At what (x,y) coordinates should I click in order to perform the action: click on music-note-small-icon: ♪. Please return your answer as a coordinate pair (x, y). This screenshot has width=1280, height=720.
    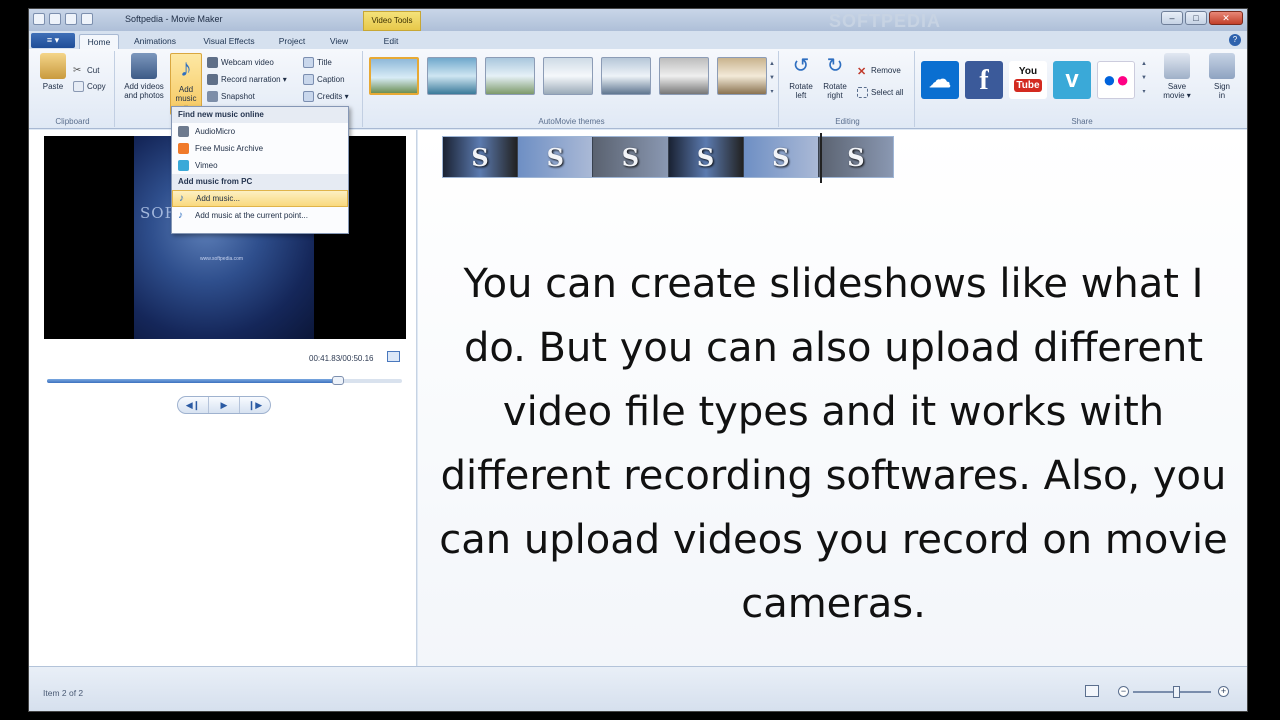
    Looking at the image, I should click on (181, 198).